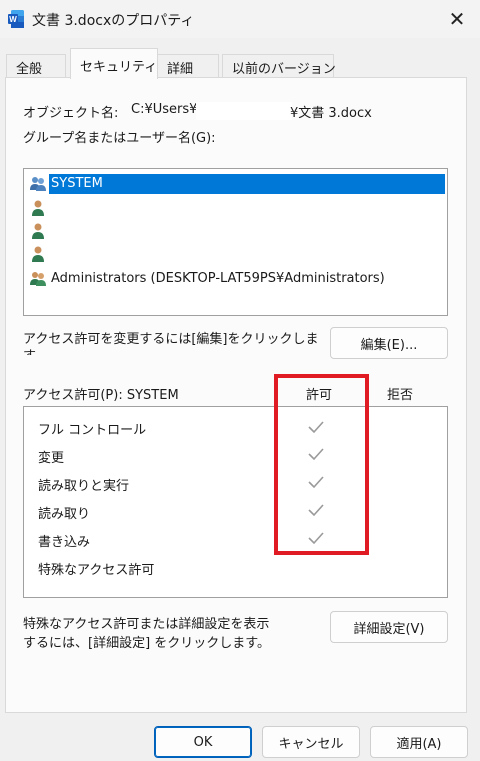 Image resolution: width=480 pixels, height=761 pixels. I want to click on advanced-instruction-line2: するには、[詳細設定] をクリックします。, so click(146, 643).